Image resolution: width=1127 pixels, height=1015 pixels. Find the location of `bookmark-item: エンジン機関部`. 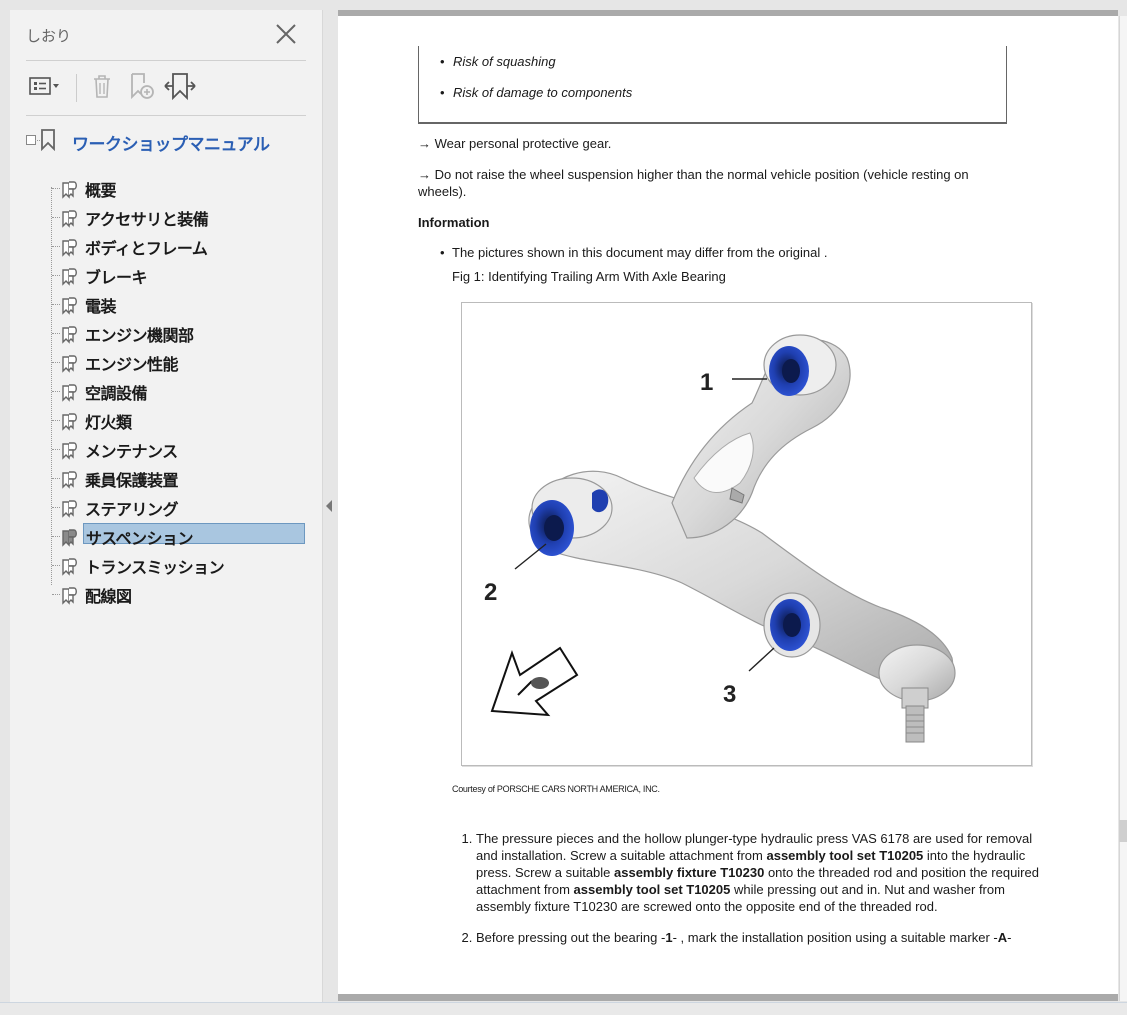

bookmark-item: エンジン機関部 is located at coordinates (183, 333).